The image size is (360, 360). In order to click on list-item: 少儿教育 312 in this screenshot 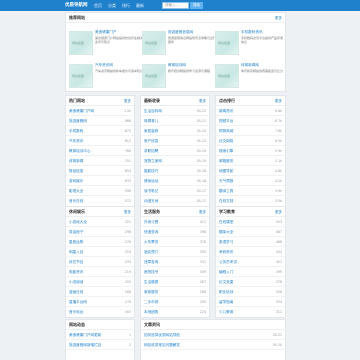, I will do `click(250, 312)`.